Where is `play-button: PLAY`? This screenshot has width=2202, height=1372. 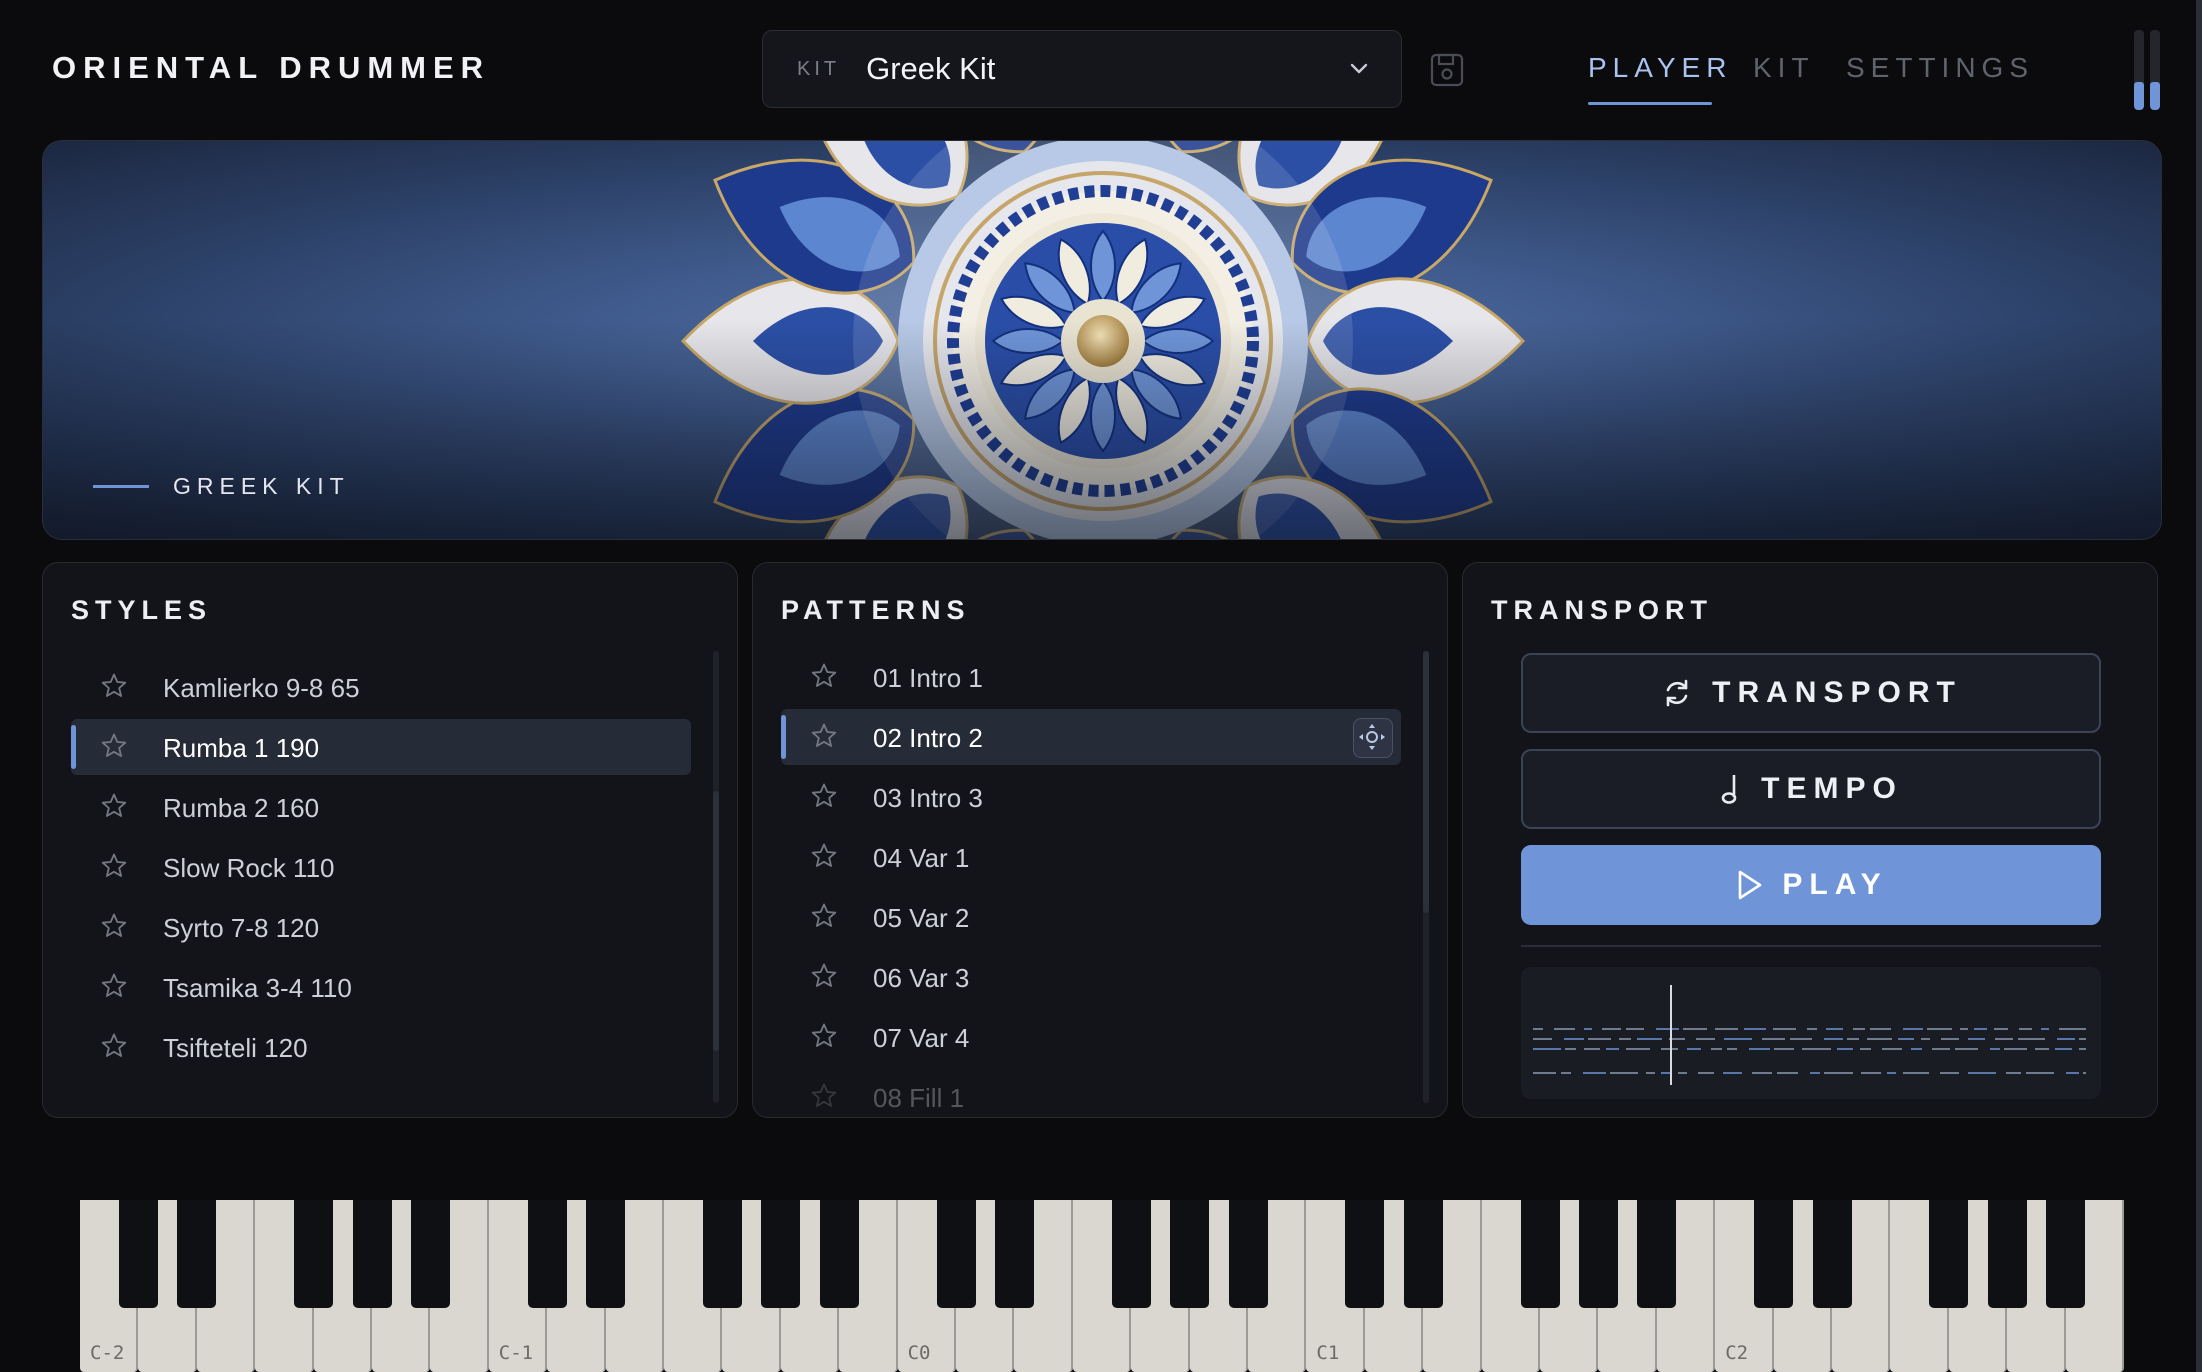
play-button: PLAY is located at coordinates (1811, 885).